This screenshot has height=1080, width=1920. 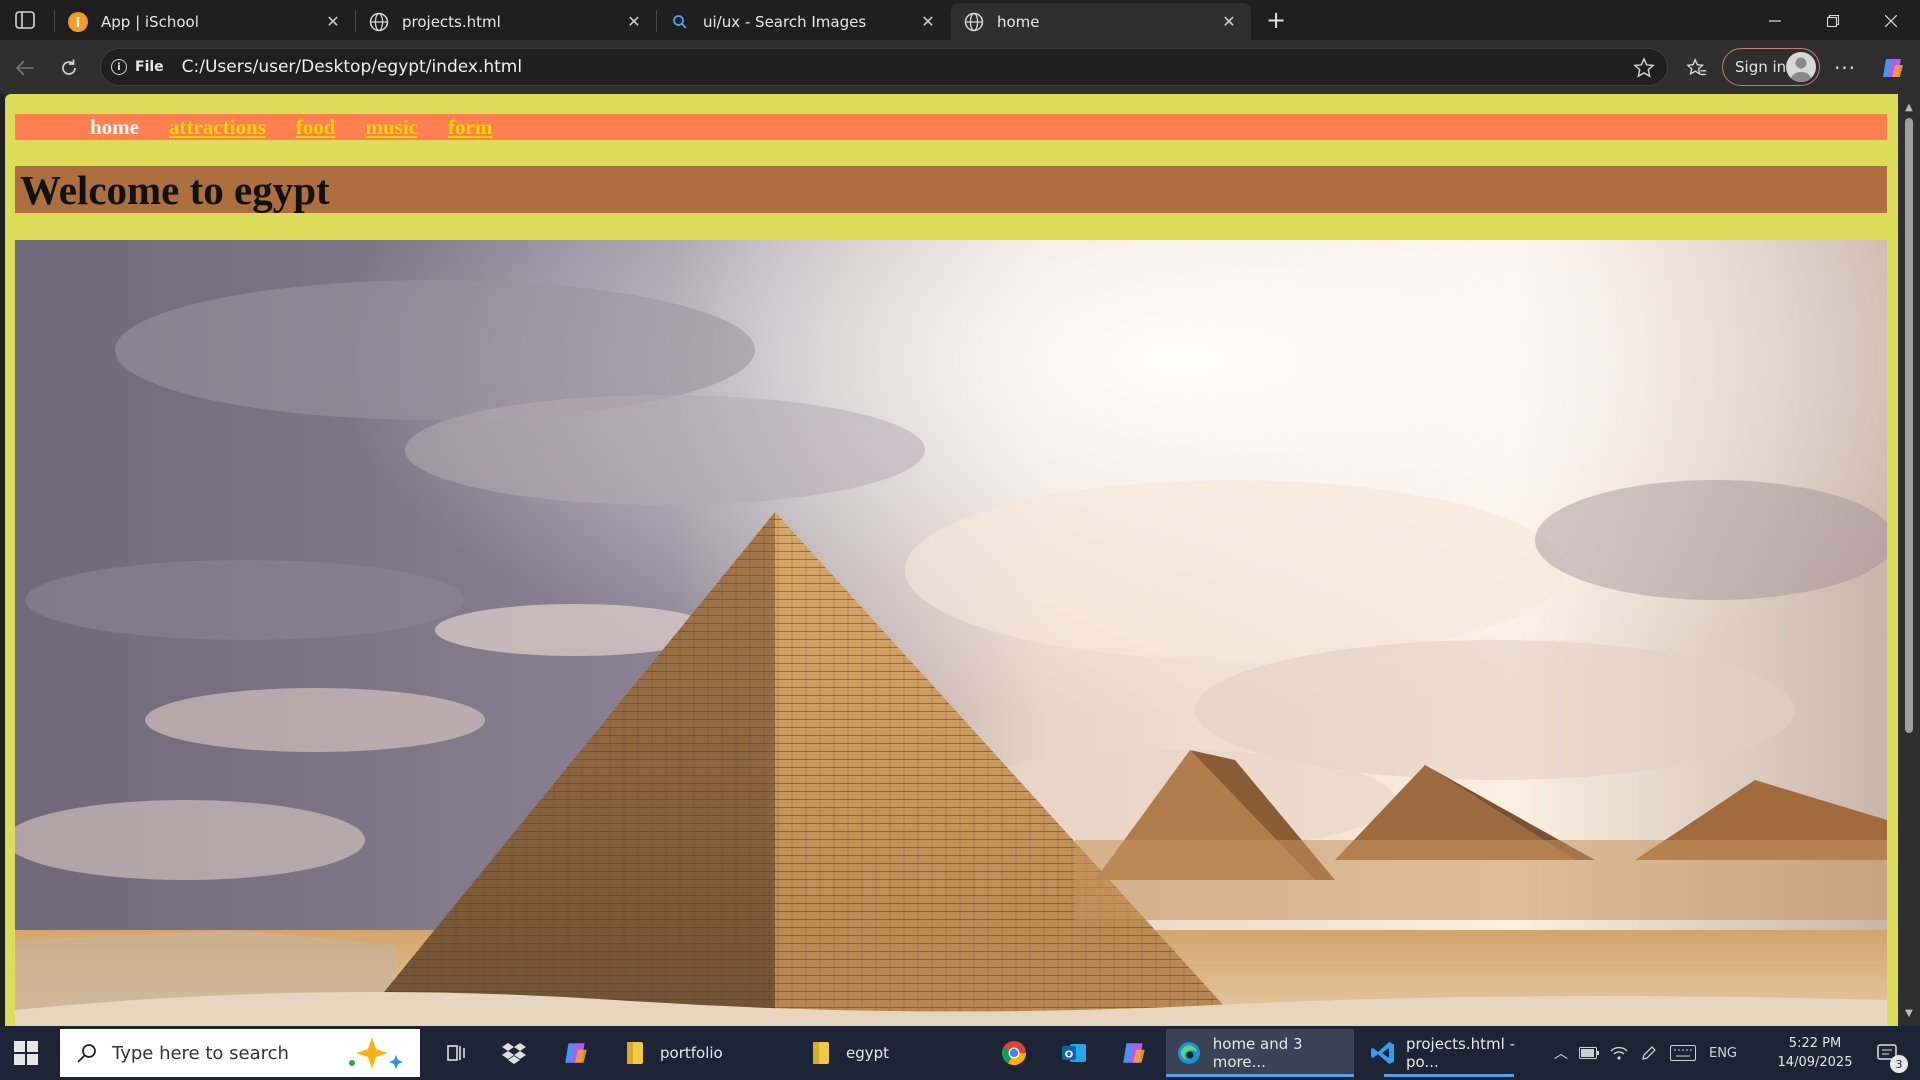 What do you see at coordinates (376, 1053) in the screenshot?
I see `sparkle-icon` at bounding box center [376, 1053].